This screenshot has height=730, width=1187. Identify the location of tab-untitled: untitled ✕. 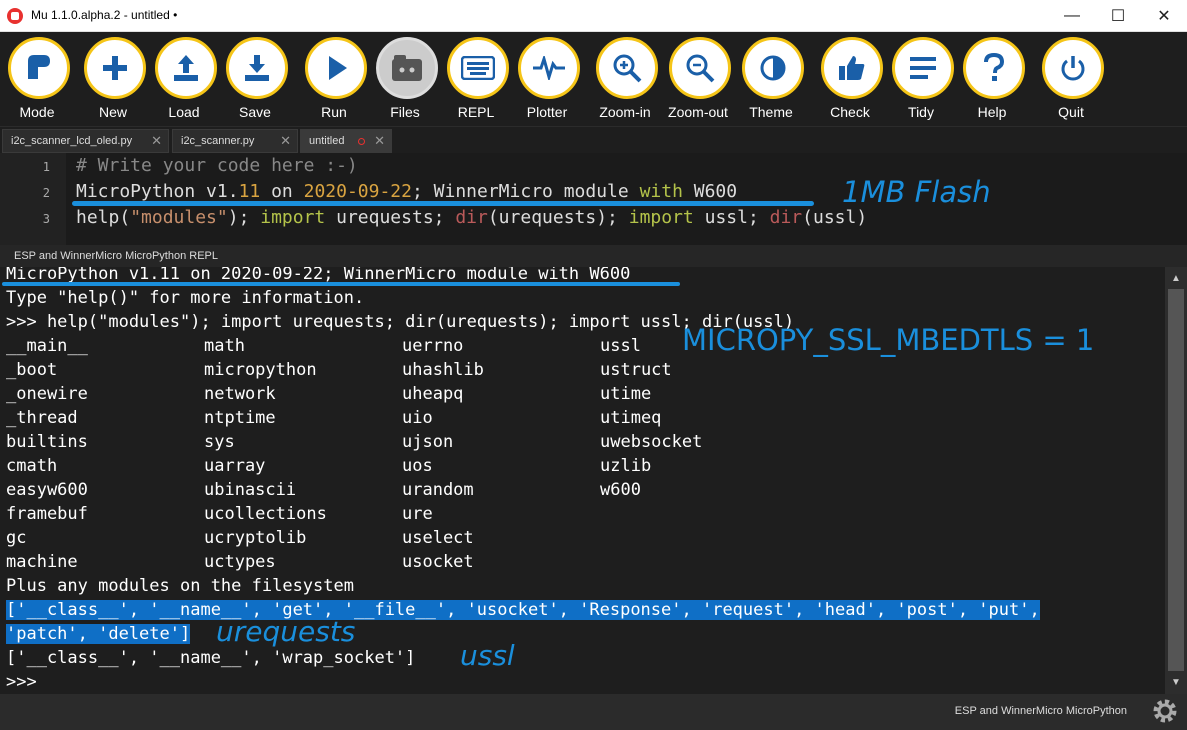
(346, 141).